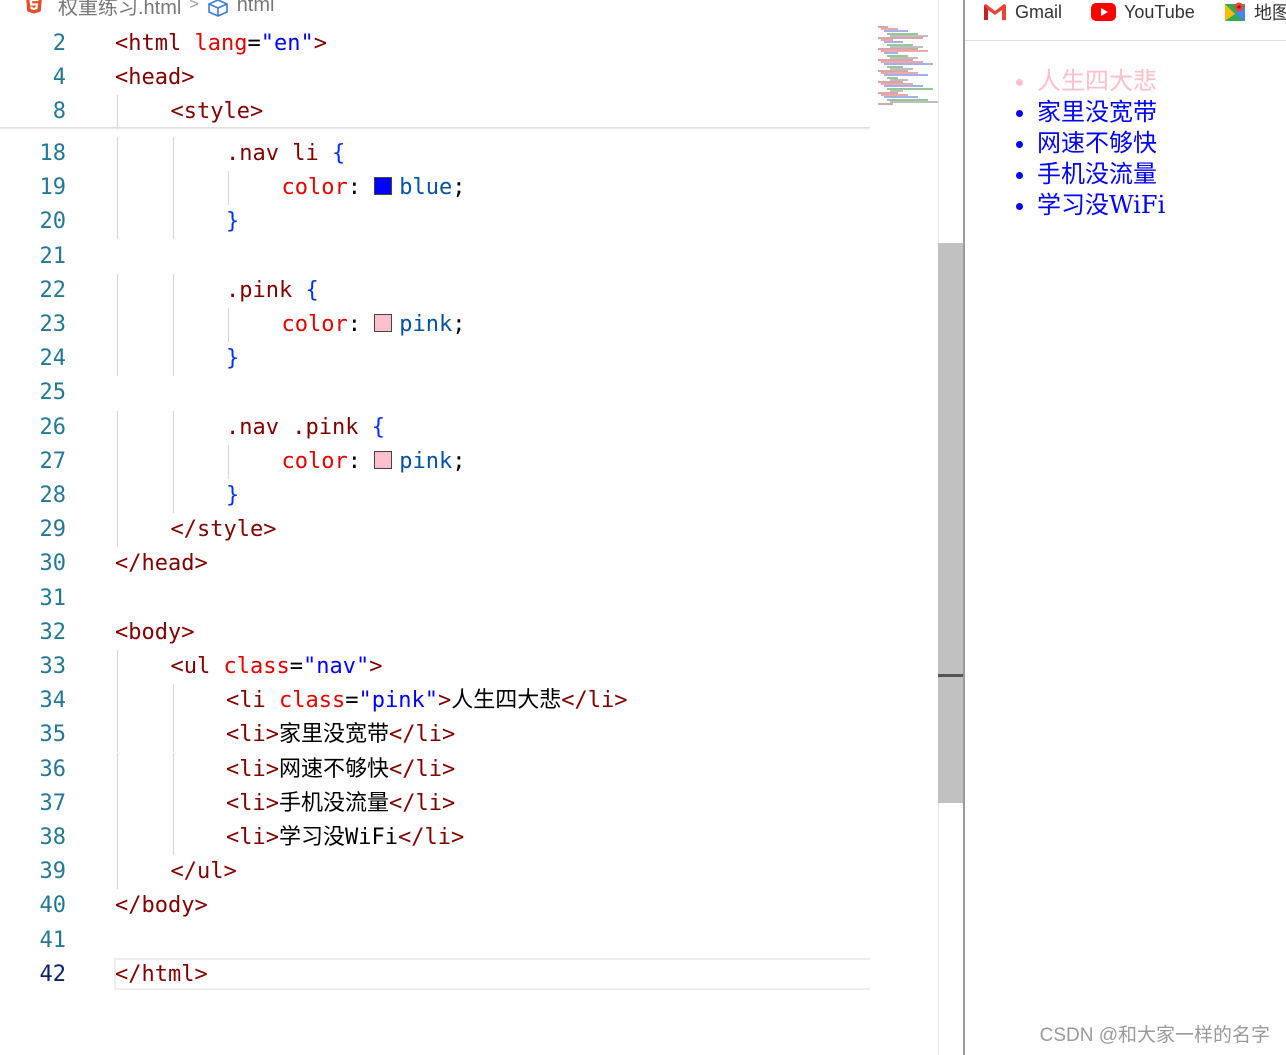 The image size is (1286, 1055). I want to click on line-number: 41, so click(53, 940).